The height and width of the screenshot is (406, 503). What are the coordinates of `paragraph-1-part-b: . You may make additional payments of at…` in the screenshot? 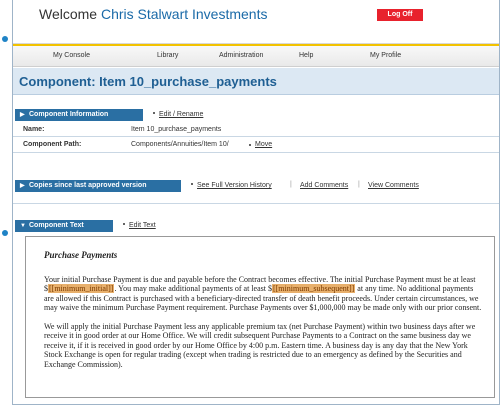 It's located at (193, 288).